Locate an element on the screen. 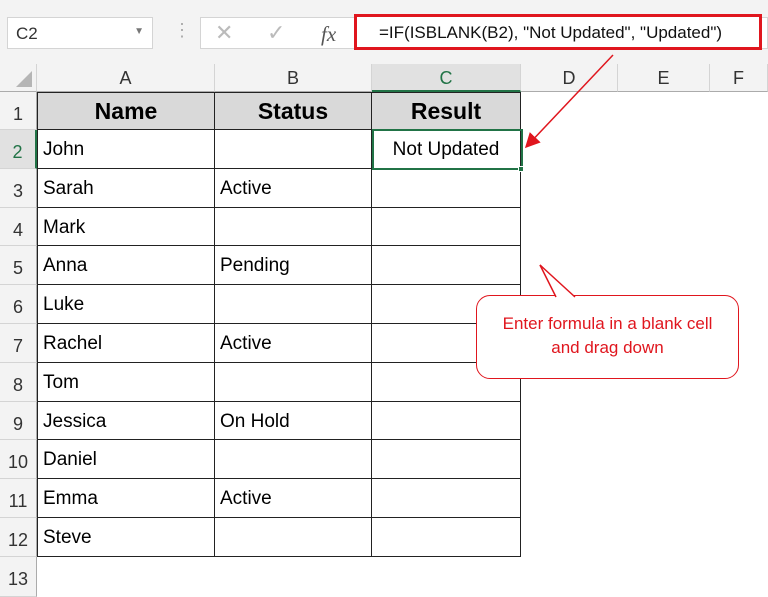 This screenshot has height=597, width=768. row-header-2: 2 is located at coordinates (18, 149).